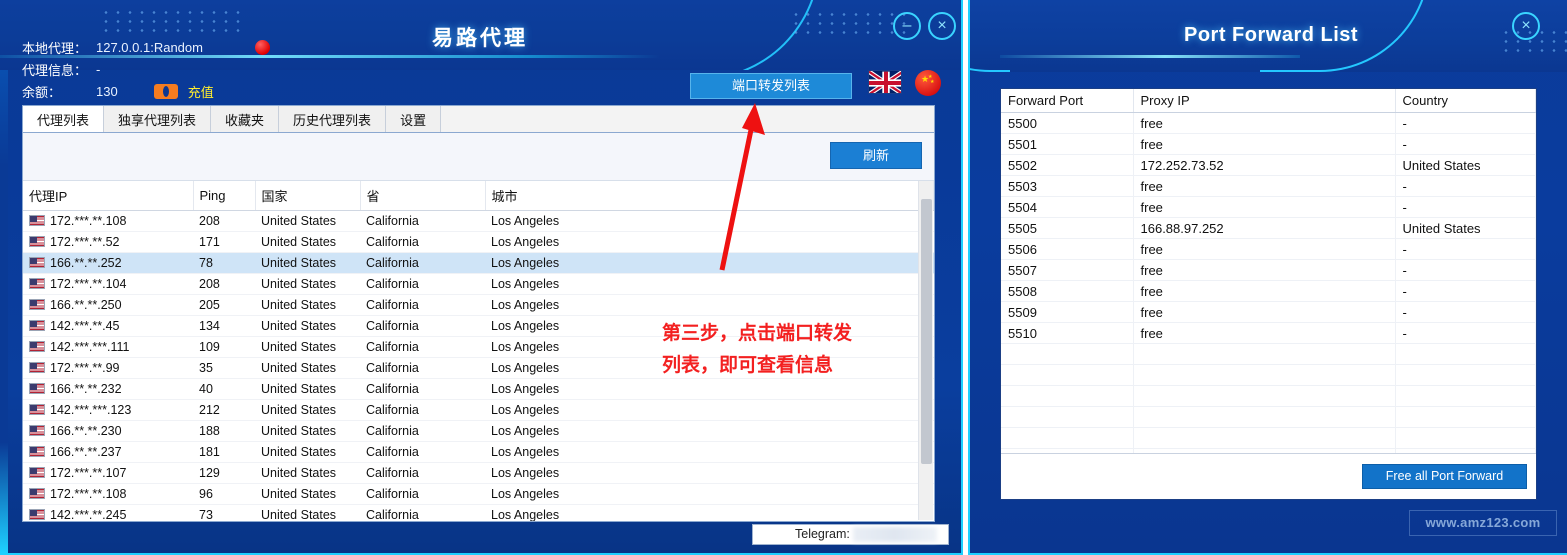 This screenshot has height=555, width=1567. What do you see at coordinates (1268, 207) in the screenshot?
I see `table-row: 5504 free -` at bounding box center [1268, 207].